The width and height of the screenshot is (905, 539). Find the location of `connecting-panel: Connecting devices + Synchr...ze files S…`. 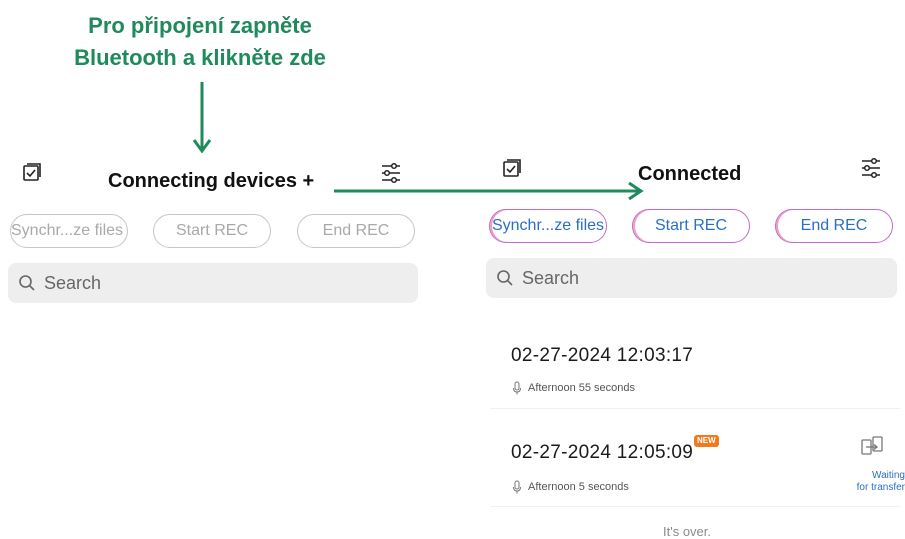

connecting-panel: Connecting devices + Synchr...ze files S… is located at coordinates (215, 226).